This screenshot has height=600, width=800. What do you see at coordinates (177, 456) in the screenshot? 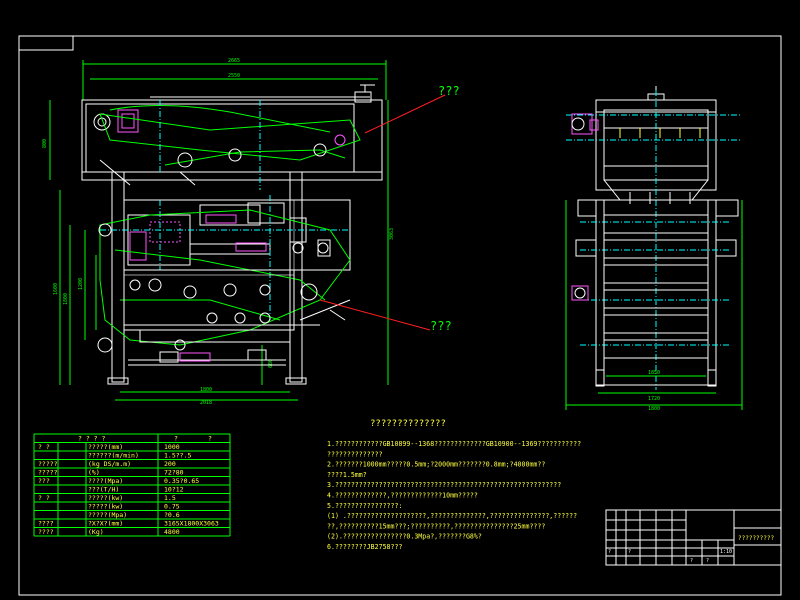
I see `table-row-value: 1.5??.5` at bounding box center [177, 456].